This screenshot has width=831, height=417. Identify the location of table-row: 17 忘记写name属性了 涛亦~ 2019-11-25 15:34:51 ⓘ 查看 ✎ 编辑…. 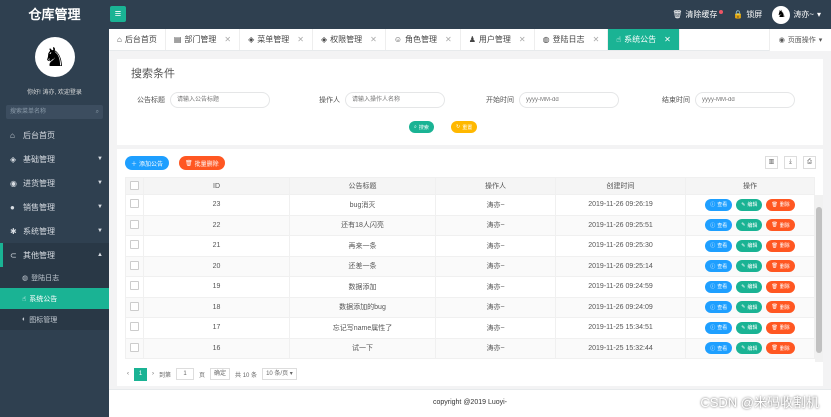
(470, 328).